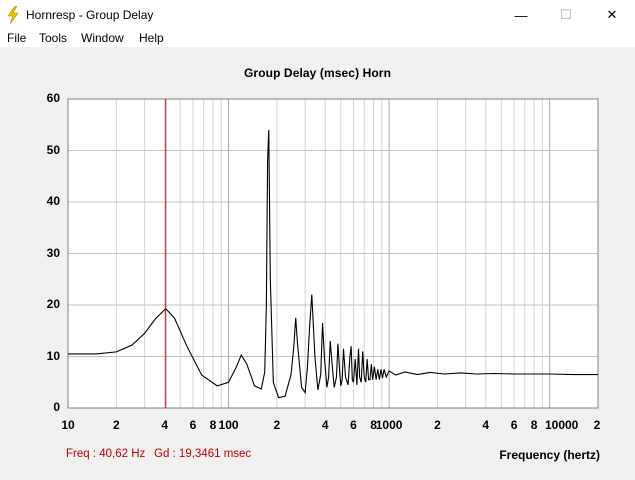 This screenshot has height=480, width=635. I want to click on x-tick-label: 100, so click(228, 425).